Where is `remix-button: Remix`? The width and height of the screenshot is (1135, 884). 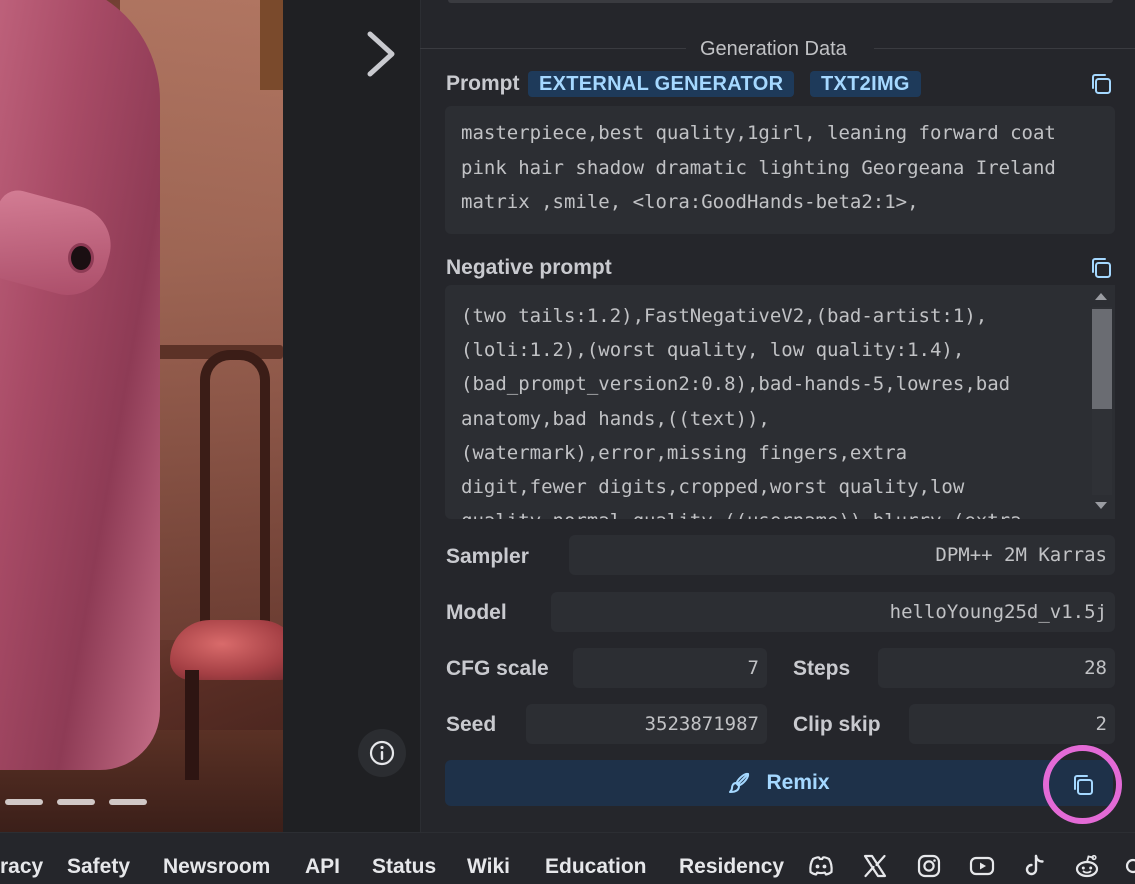 remix-button: Remix is located at coordinates (779, 783).